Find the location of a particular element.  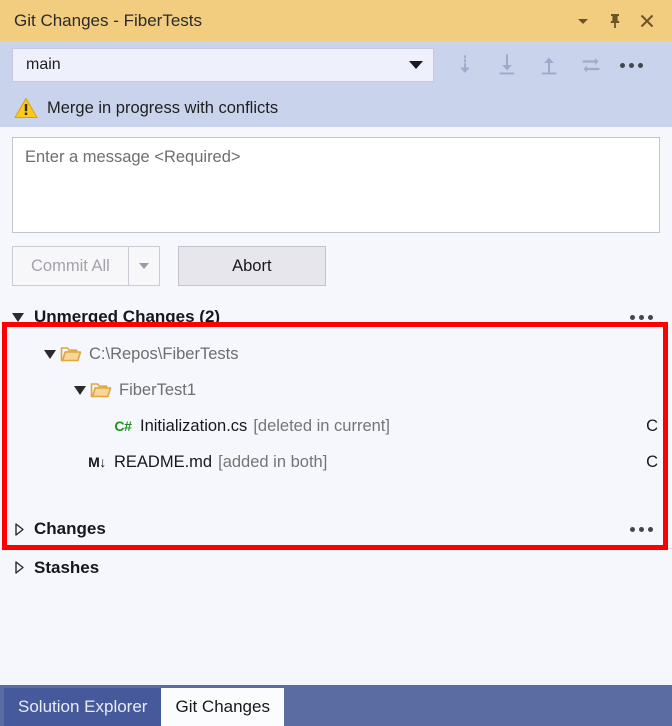

push-icon is located at coordinates (549, 65).